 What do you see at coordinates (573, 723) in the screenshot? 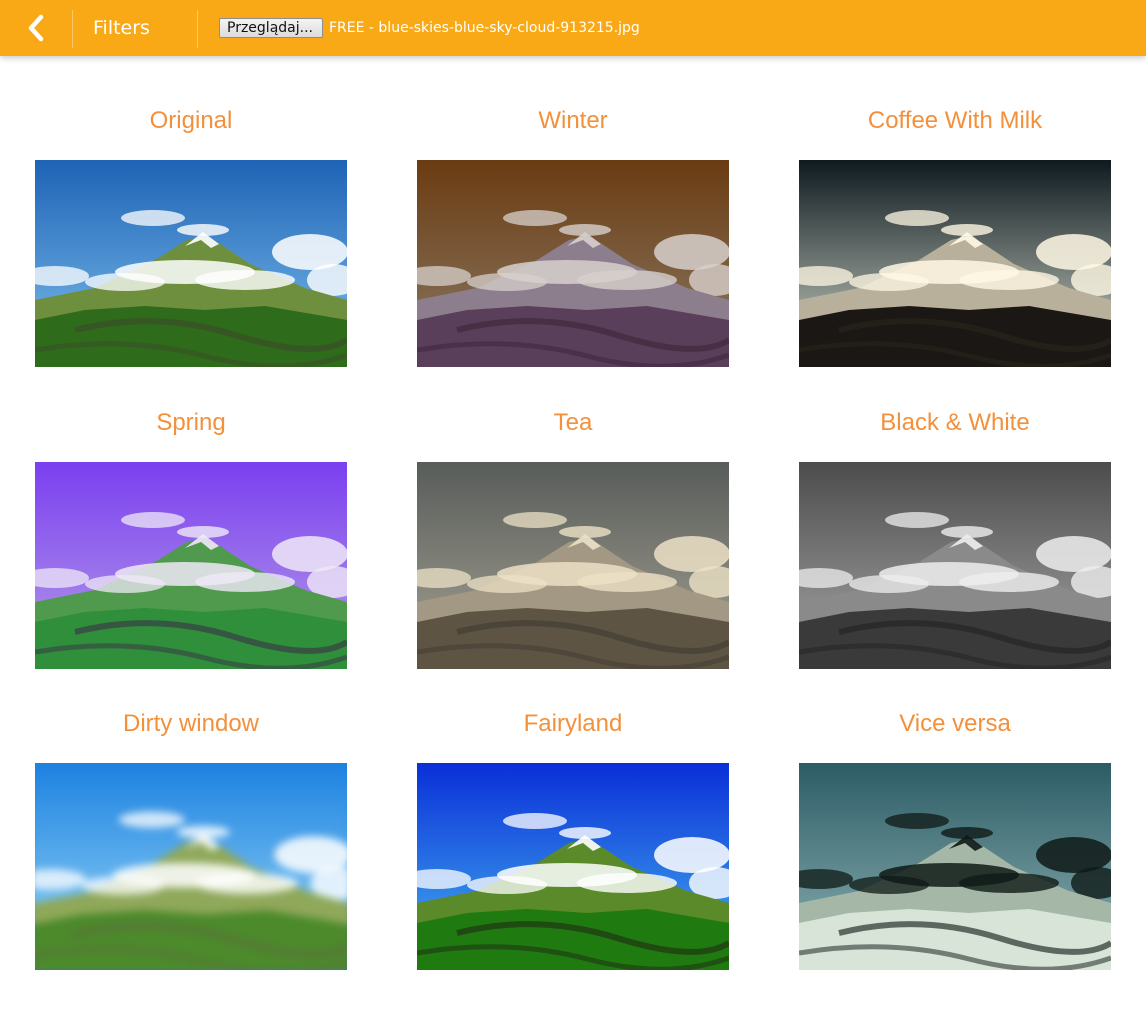
I see `filter-label: Fairyland` at bounding box center [573, 723].